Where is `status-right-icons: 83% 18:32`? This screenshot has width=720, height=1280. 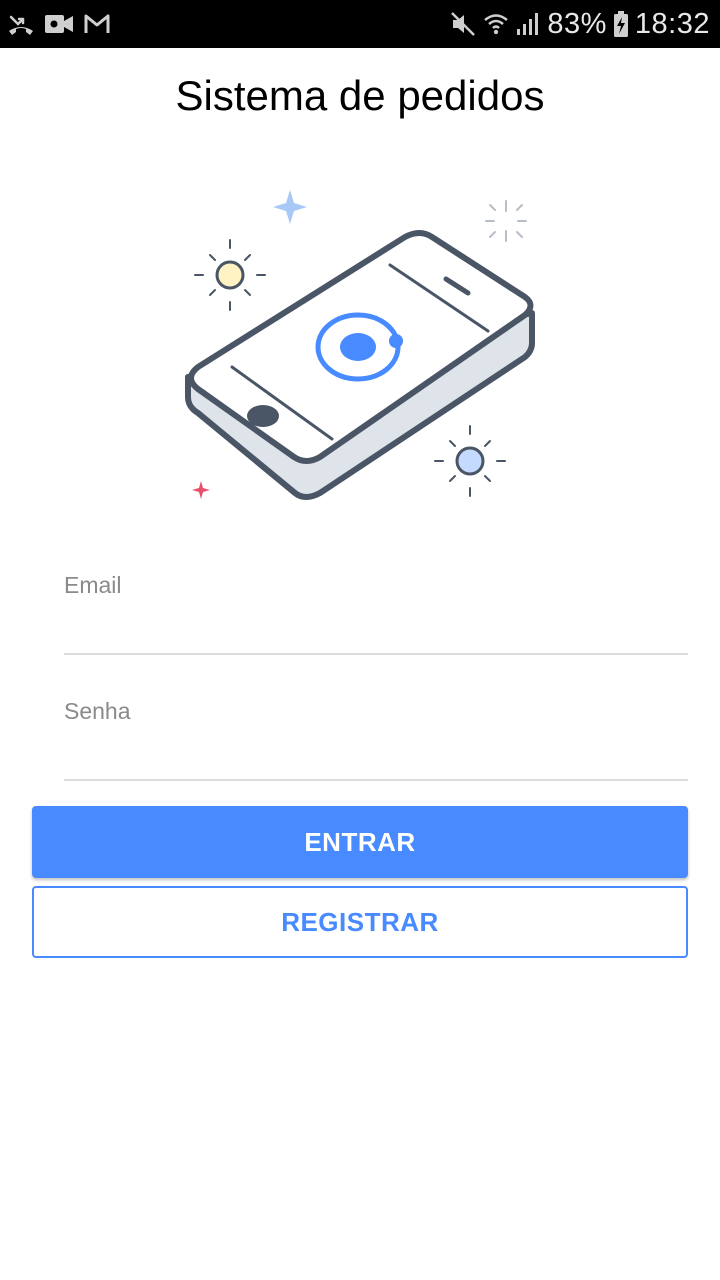 status-right-icons: 83% 18:32 is located at coordinates (579, 24).